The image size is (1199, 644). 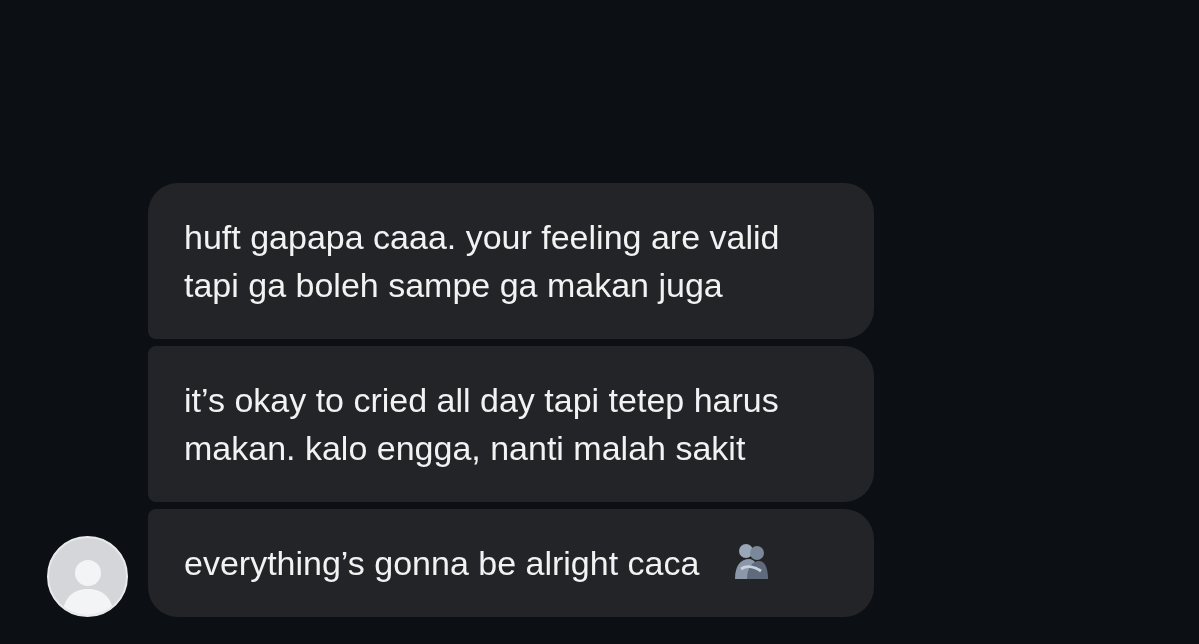 I want to click on message-text: everything’s gonna be alright caca, so click(x=442, y=563).